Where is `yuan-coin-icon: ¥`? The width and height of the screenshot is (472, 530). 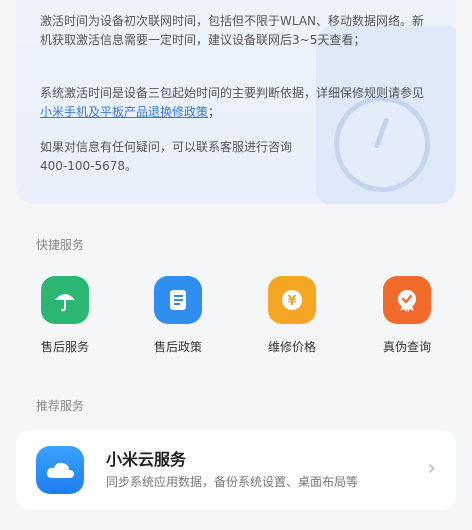 yuan-coin-icon: ¥ is located at coordinates (292, 300).